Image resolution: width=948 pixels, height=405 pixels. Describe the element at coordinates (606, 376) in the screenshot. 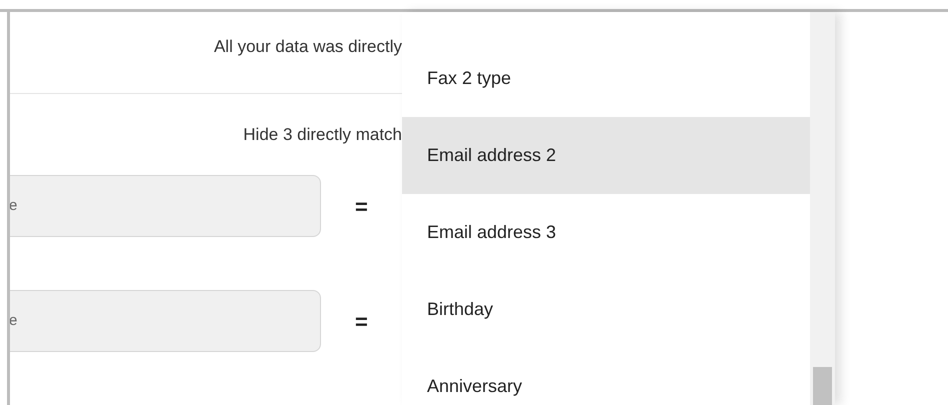

I see `dropdown-item: Anniversary` at that location.